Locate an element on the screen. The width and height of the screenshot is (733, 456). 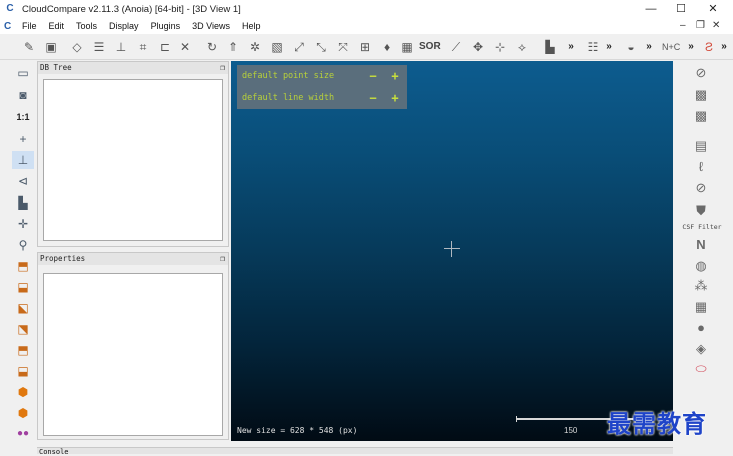
view-top-icon: ⬒ is located at coordinates (23, 266).